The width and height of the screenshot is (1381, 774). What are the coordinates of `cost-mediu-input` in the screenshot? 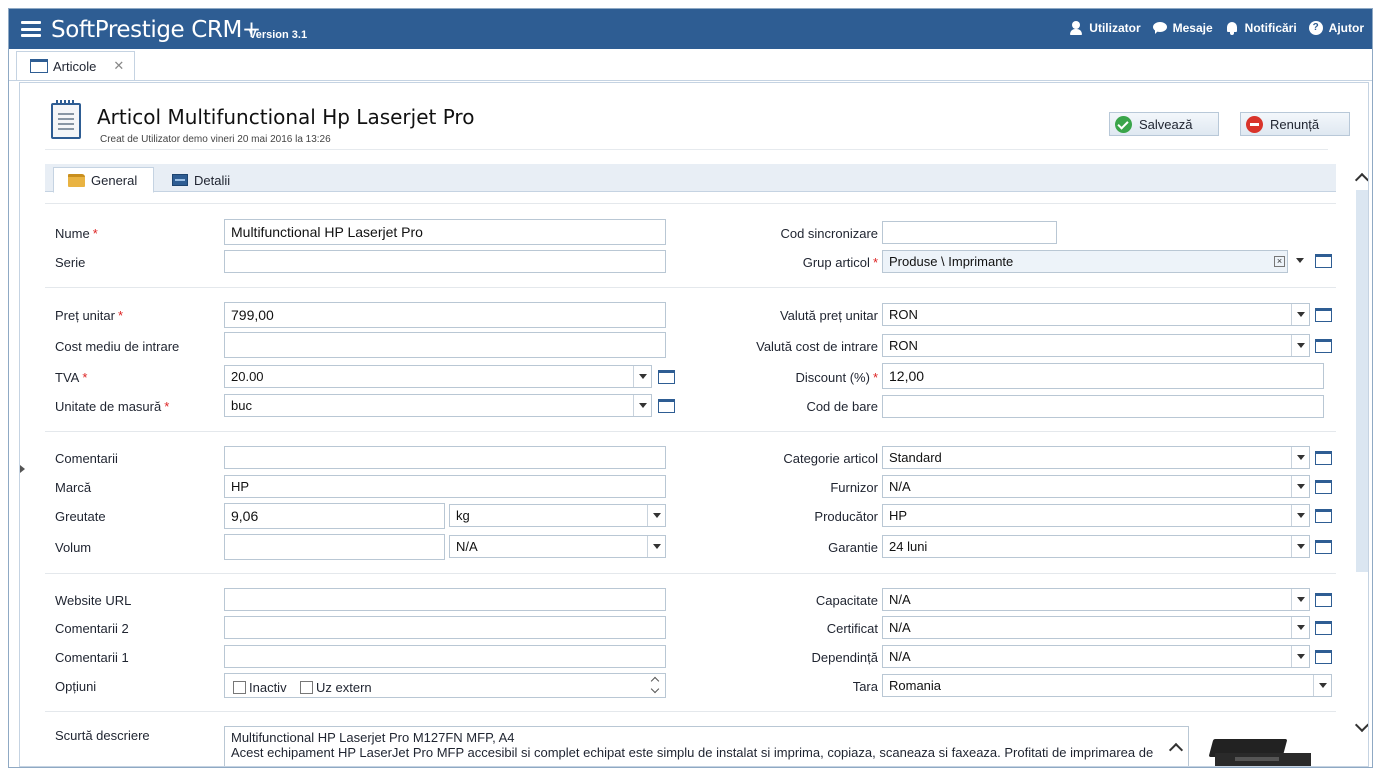 It's located at (445, 345).